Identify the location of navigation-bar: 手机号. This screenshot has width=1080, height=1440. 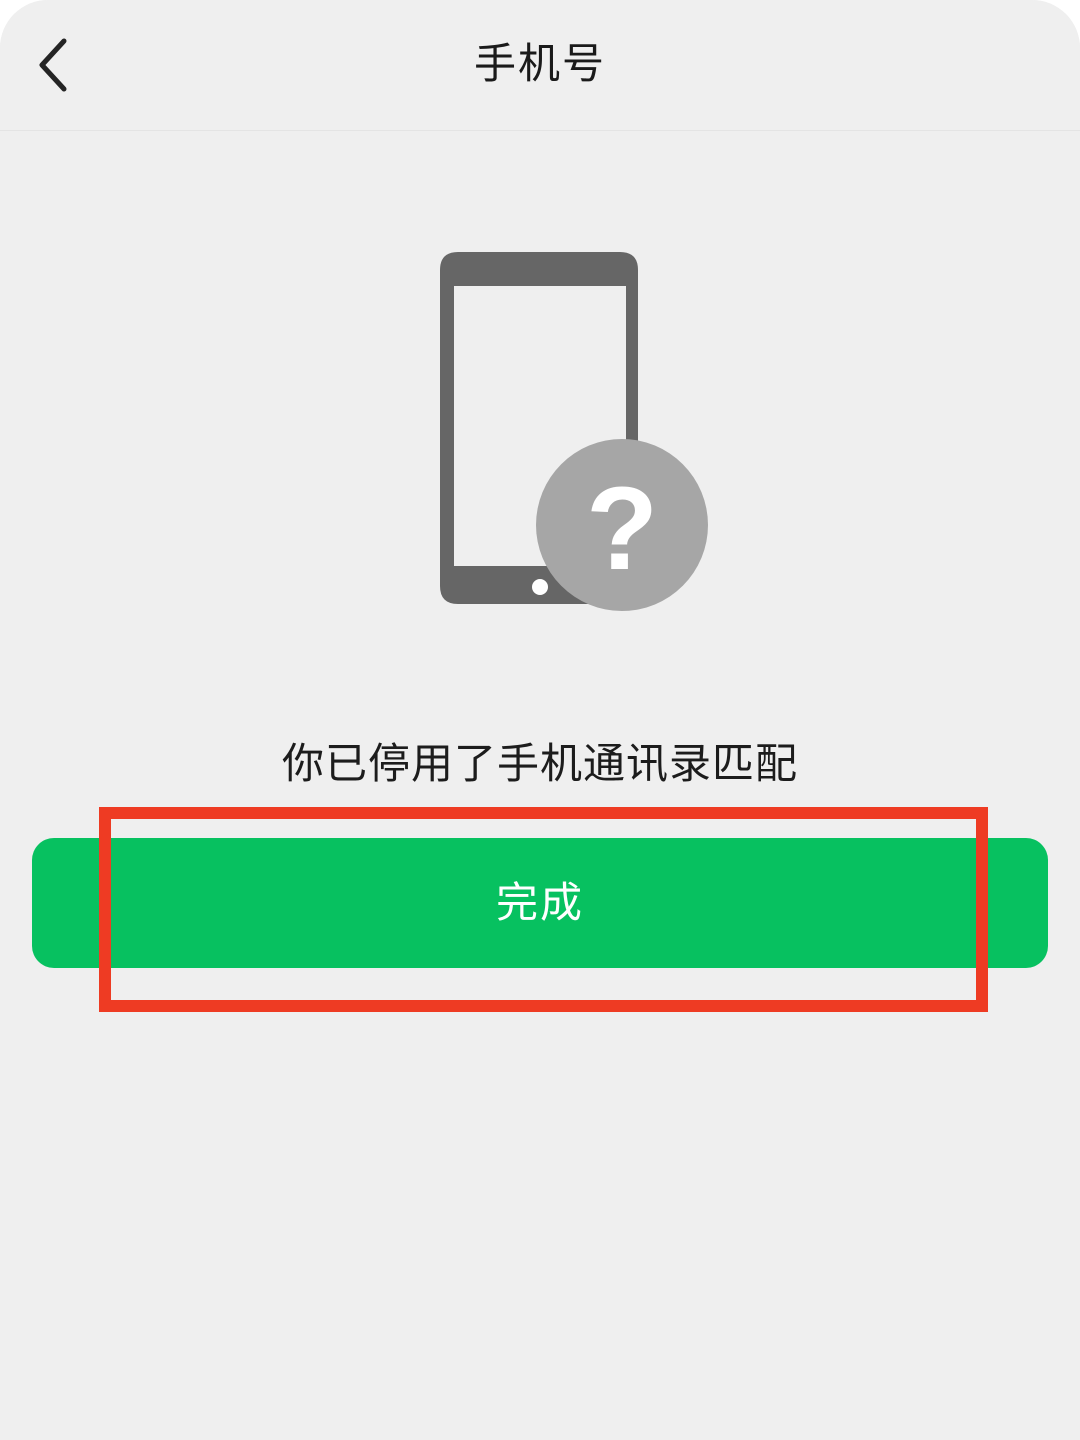
(540, 65).